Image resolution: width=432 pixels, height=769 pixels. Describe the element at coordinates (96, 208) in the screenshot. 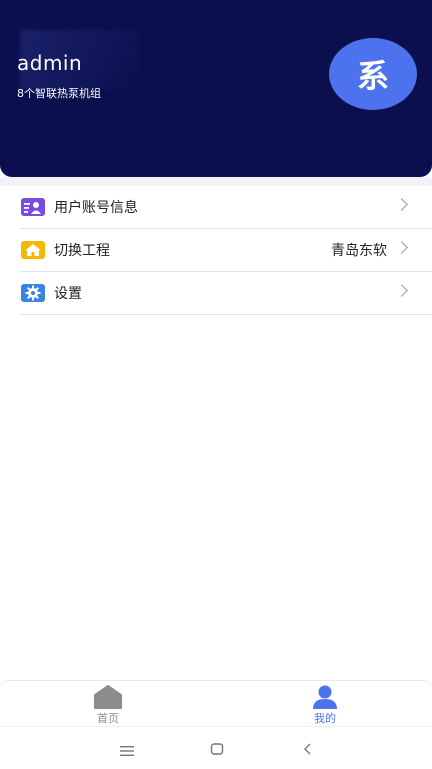

I see `menu-item-label: 用户账号信息` at that location.